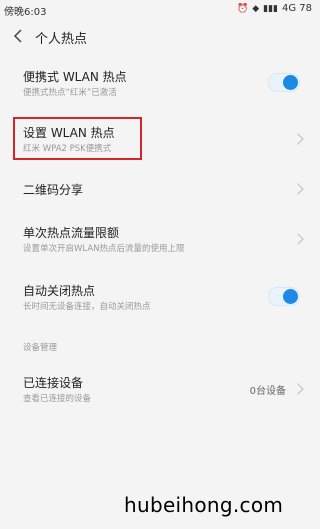  Describe the element at coordinates (67, 149) in the screenshot. I see `setup-hotspot-sub: 红米 WPA2 PSK便携式` at that location.